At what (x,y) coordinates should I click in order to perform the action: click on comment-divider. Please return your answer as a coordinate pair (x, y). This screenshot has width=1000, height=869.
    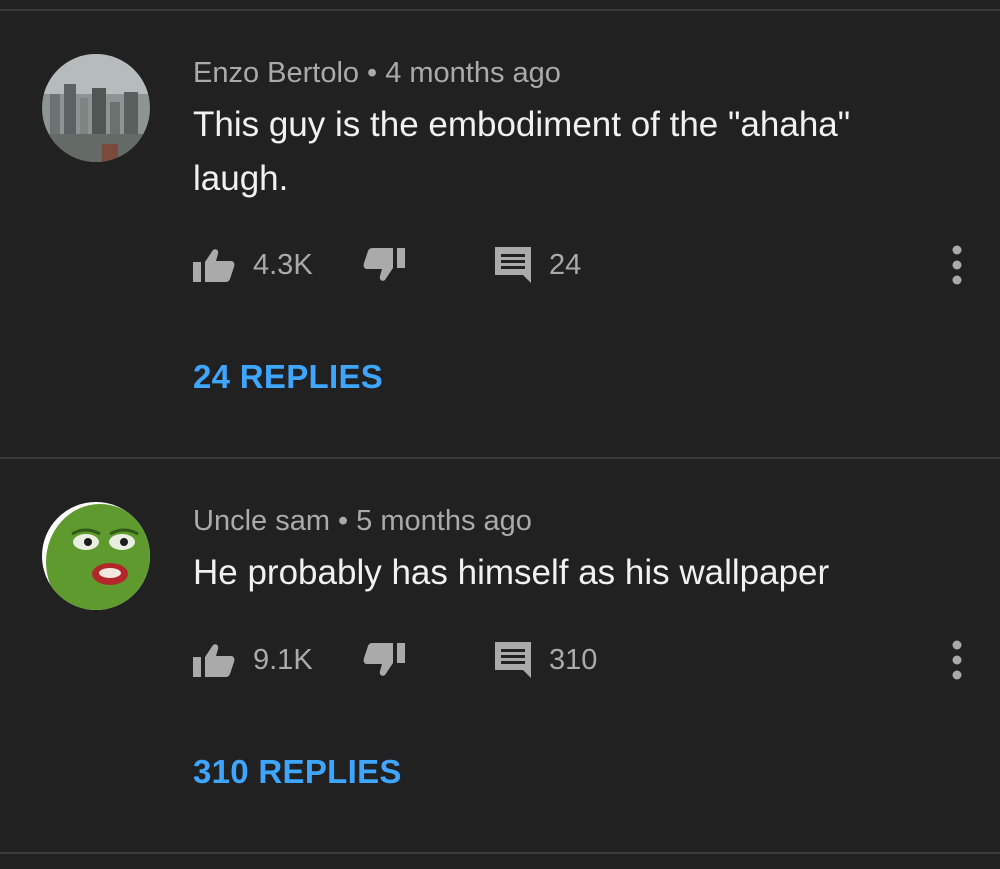
    Looking at the image, I should click on (500, 458).